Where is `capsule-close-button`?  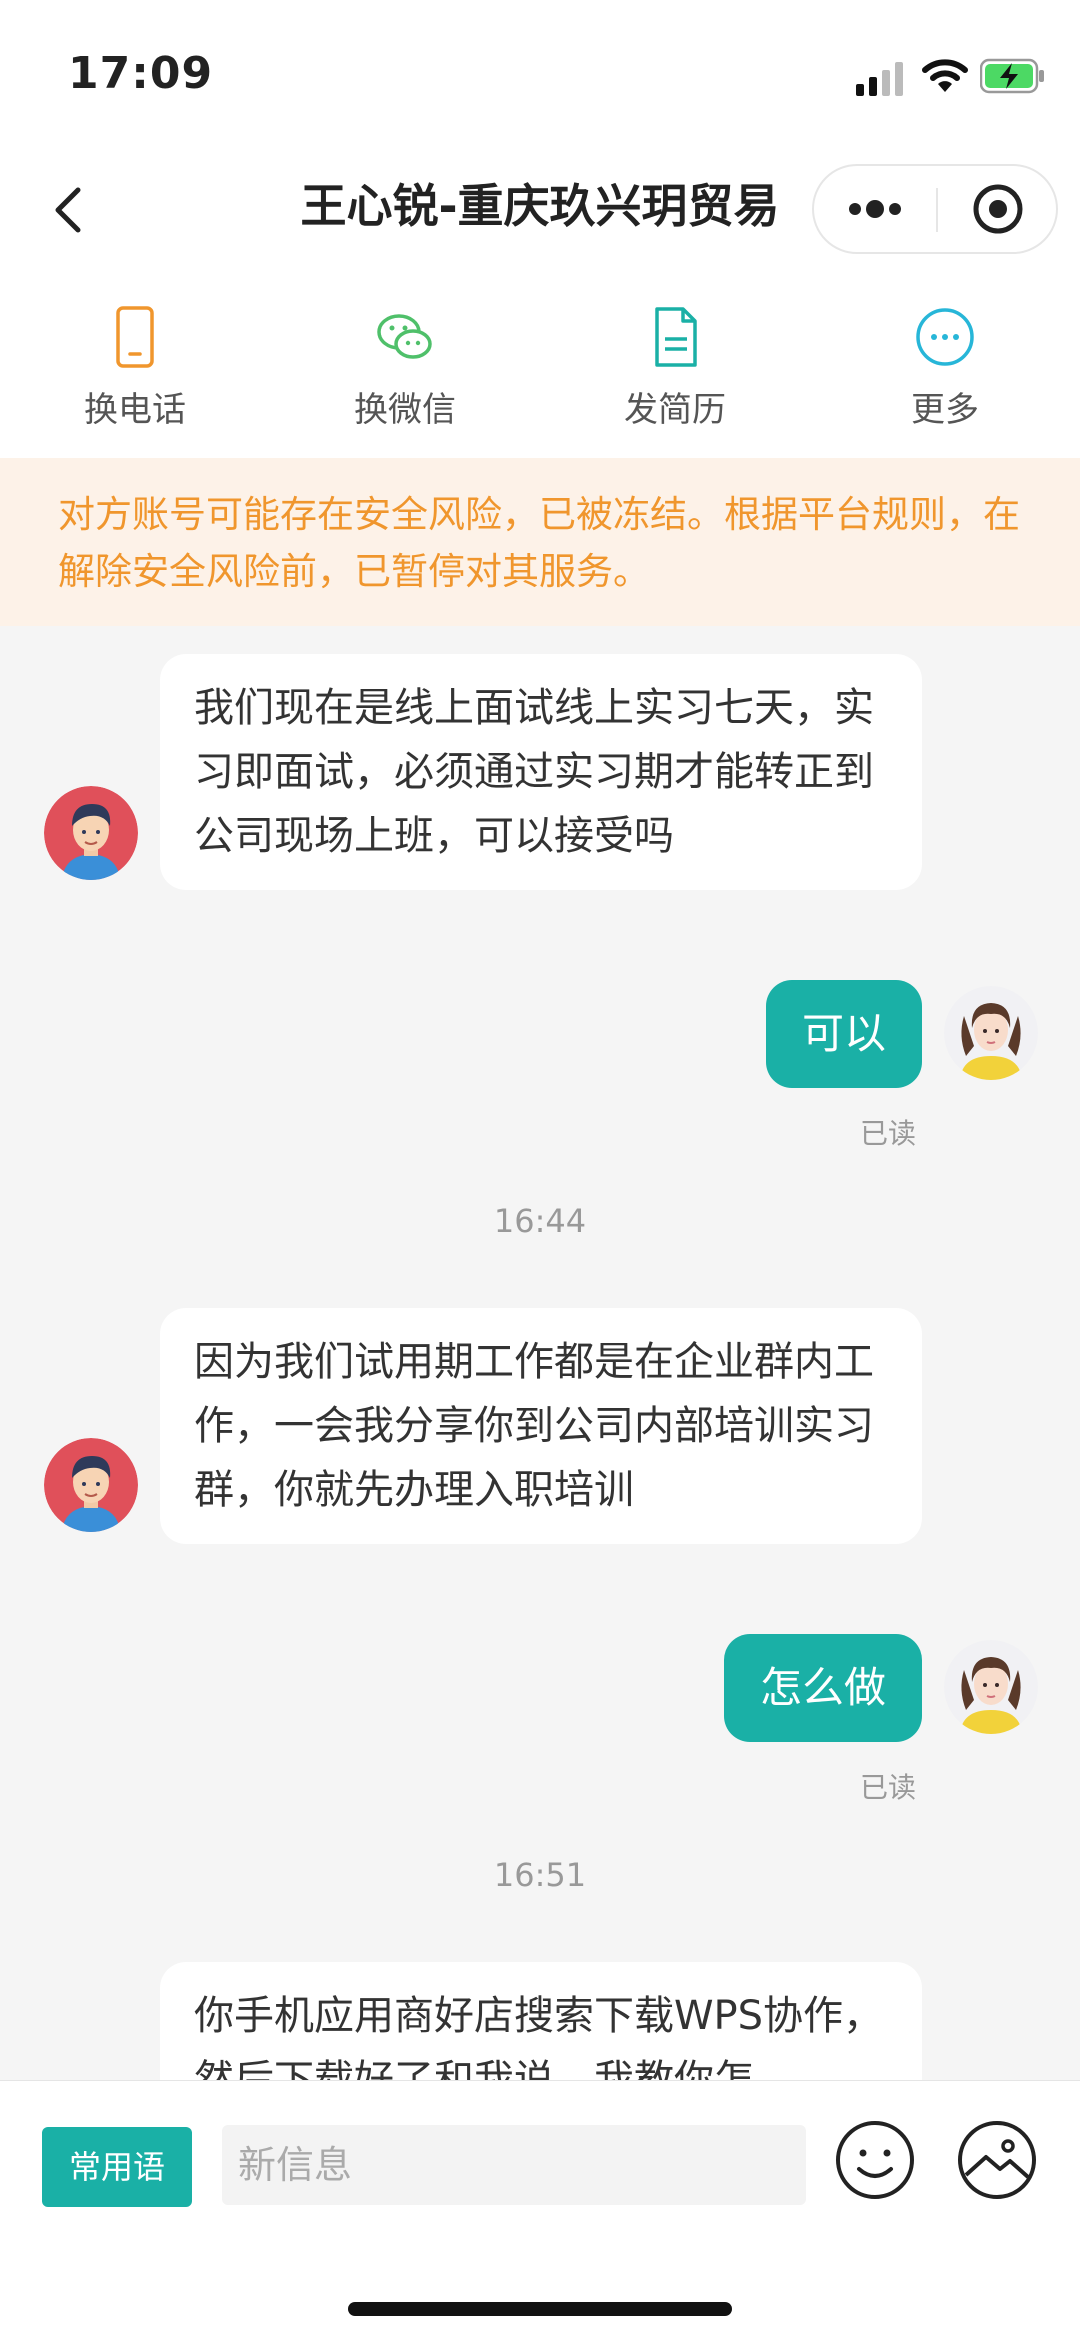
capsule-close-button is located at coordinates (998, 209).